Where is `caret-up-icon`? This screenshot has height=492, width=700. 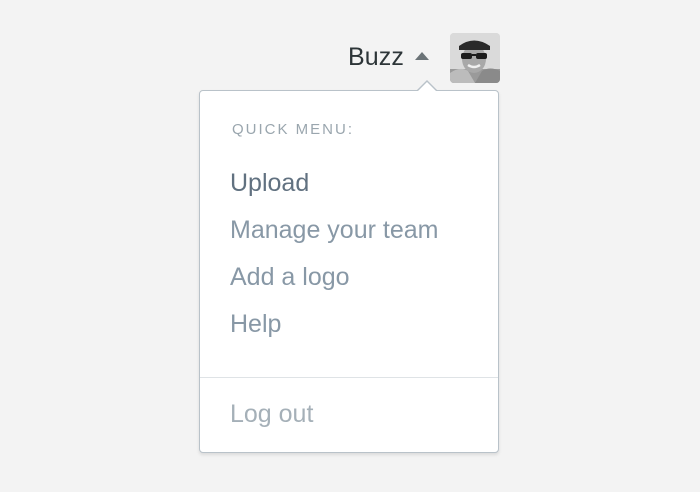
caret-up-icon is located at coordinates (421, 55).